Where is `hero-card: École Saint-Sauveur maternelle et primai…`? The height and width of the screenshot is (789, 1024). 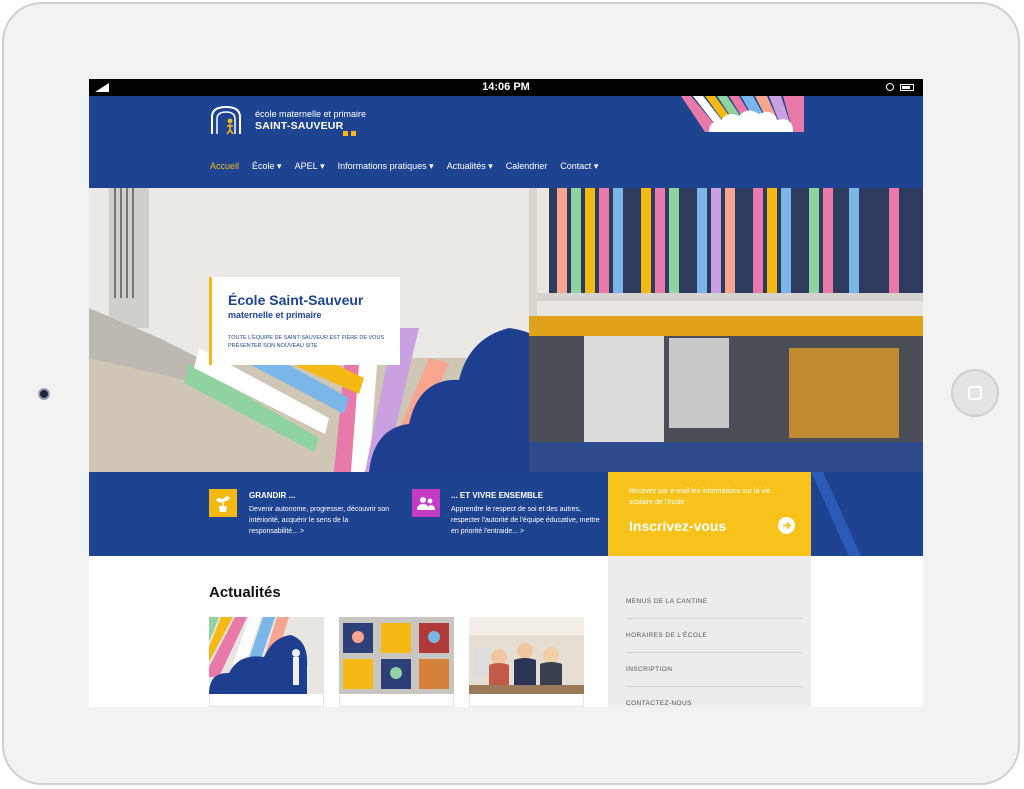 hero-card: École Saint-Sauveur maternelle et primai… is located at coordinates (304, 321).